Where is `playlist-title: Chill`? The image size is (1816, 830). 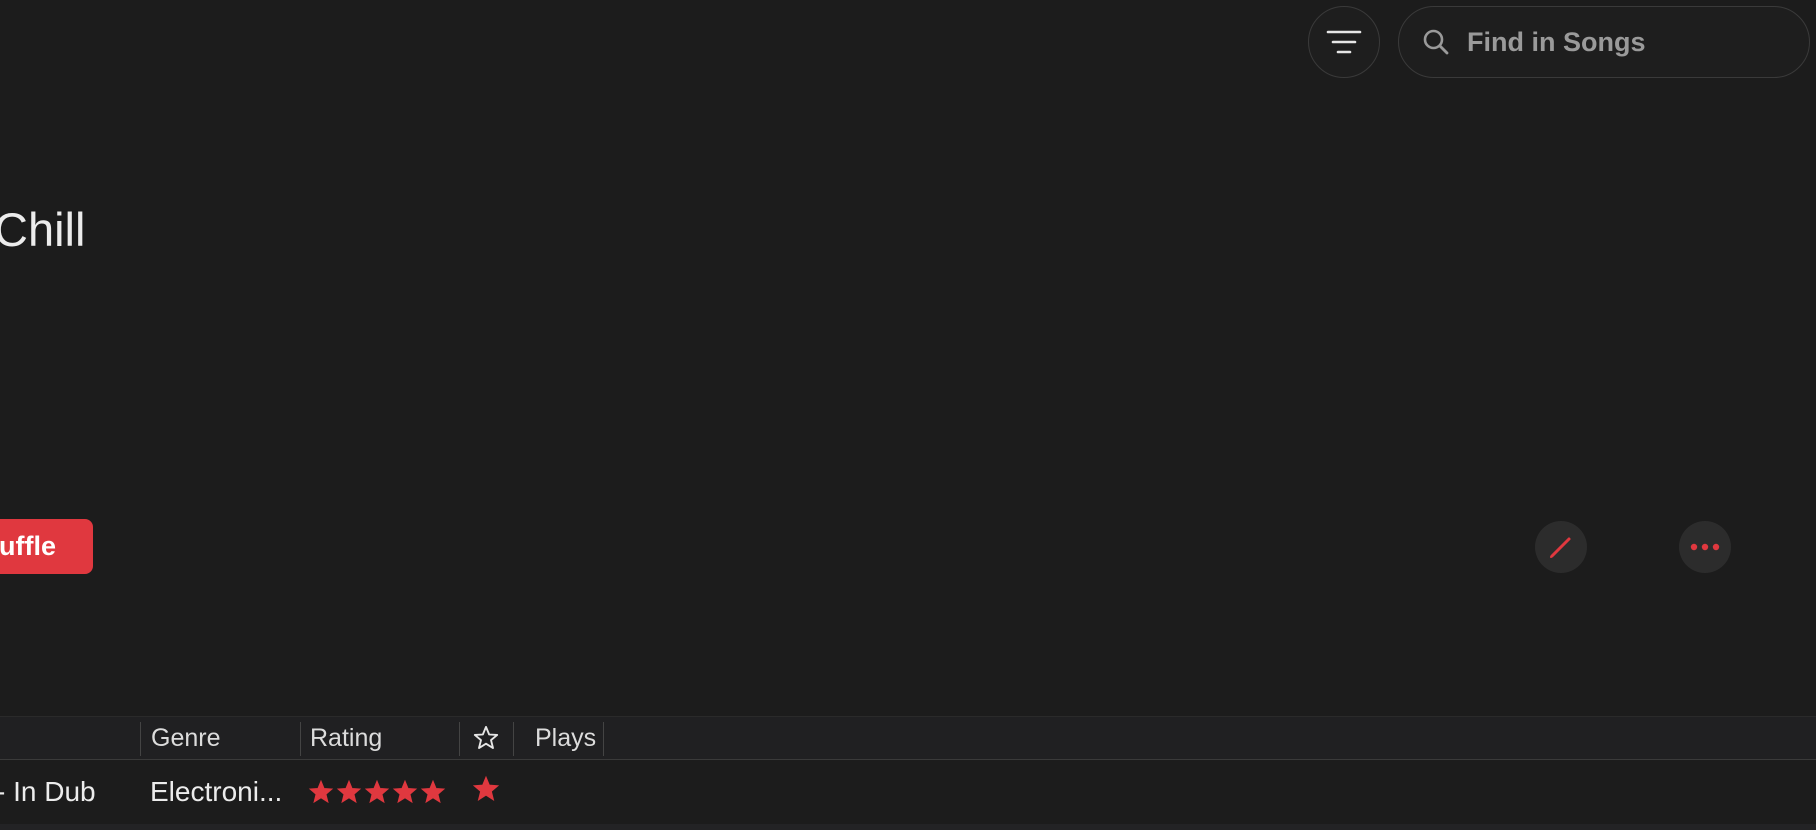
playlist-title: Chill is located at coordinates (43, 229).